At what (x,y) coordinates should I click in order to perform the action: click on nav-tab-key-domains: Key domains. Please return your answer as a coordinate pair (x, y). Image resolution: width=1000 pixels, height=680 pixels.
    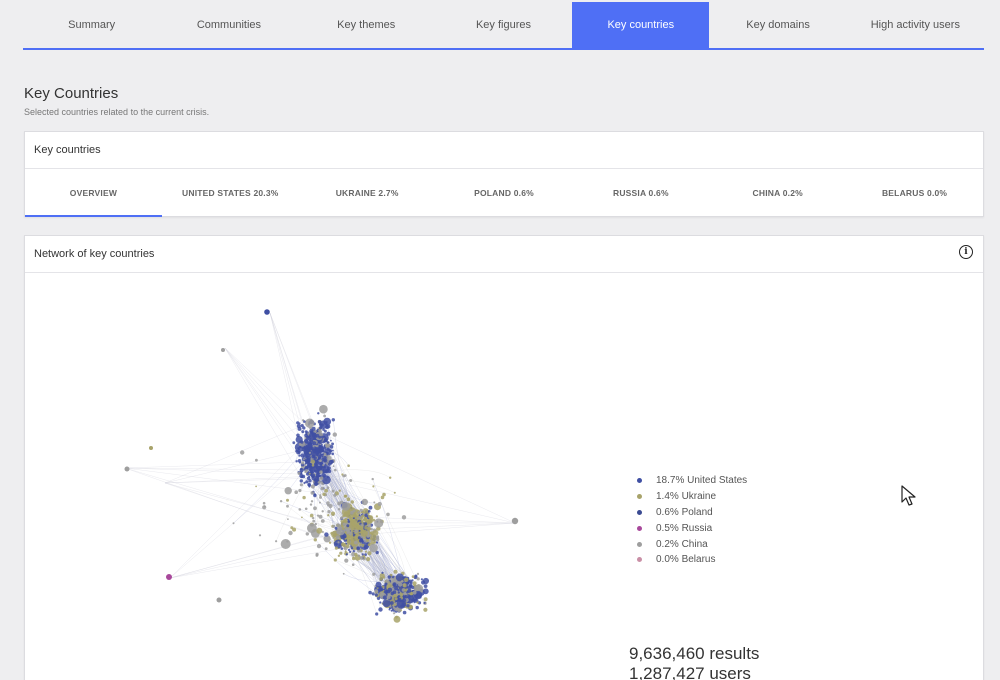
    Looking at the image, I should click on (777, 25).